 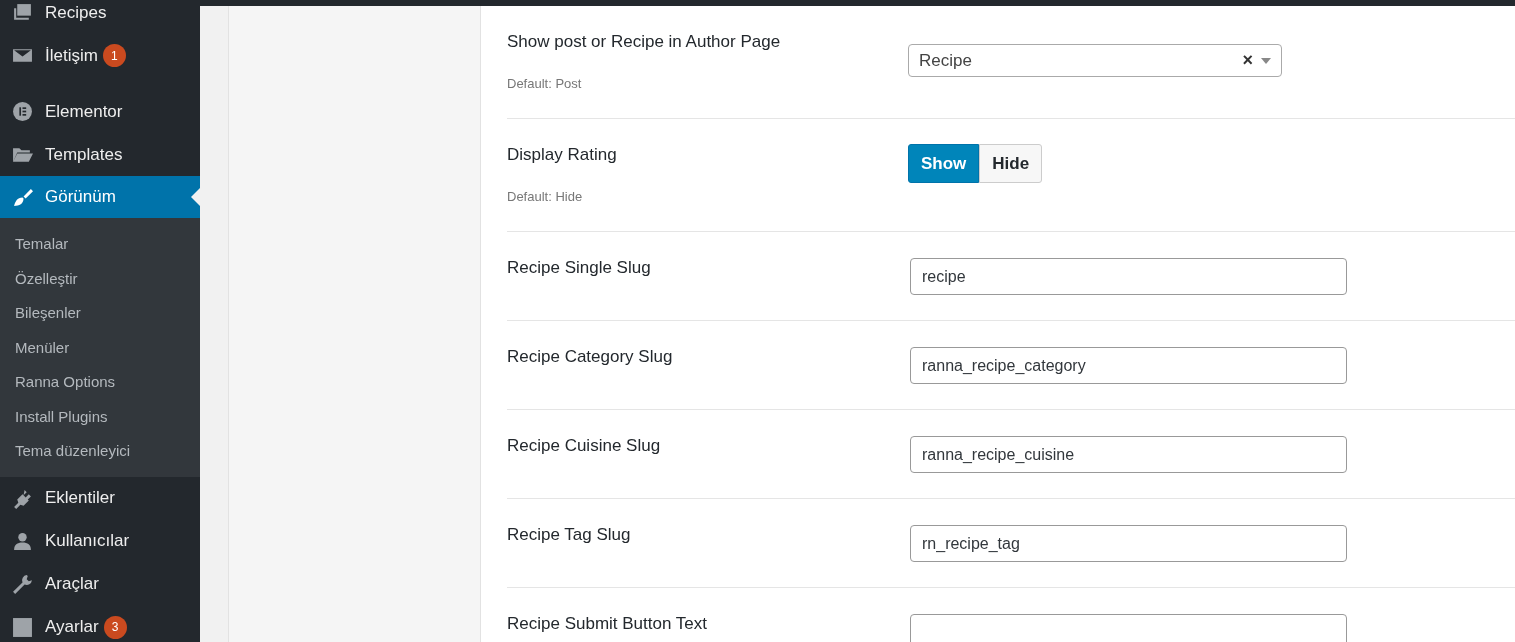 What do you see at coordinates (644, 42) in the screenshot?
I see `setting-label: Show post or Recipe in Author Page` at bounding box center [644, 42].